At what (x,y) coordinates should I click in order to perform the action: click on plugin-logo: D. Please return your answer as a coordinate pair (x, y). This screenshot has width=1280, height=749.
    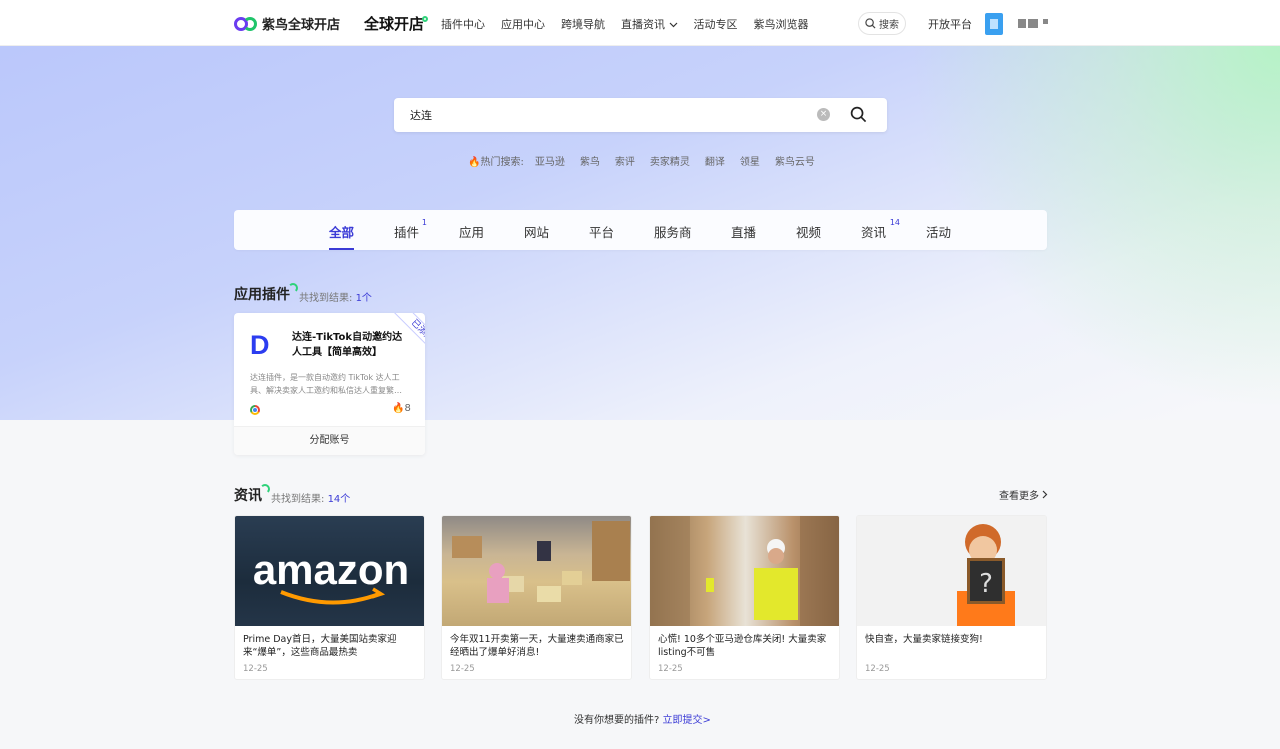
    Looking at the image, I should click on (260, 345).